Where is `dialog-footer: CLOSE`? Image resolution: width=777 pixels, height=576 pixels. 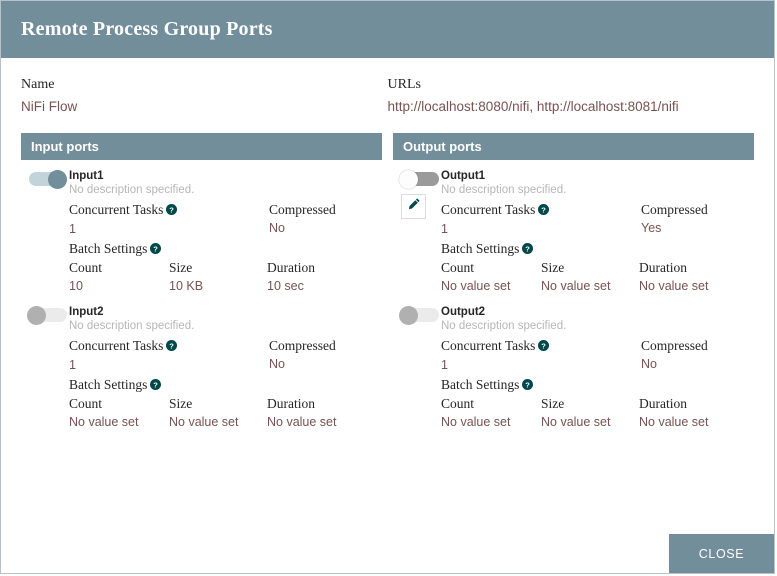
dialog-footer: CLOSE is located at coordinates (387, 553).